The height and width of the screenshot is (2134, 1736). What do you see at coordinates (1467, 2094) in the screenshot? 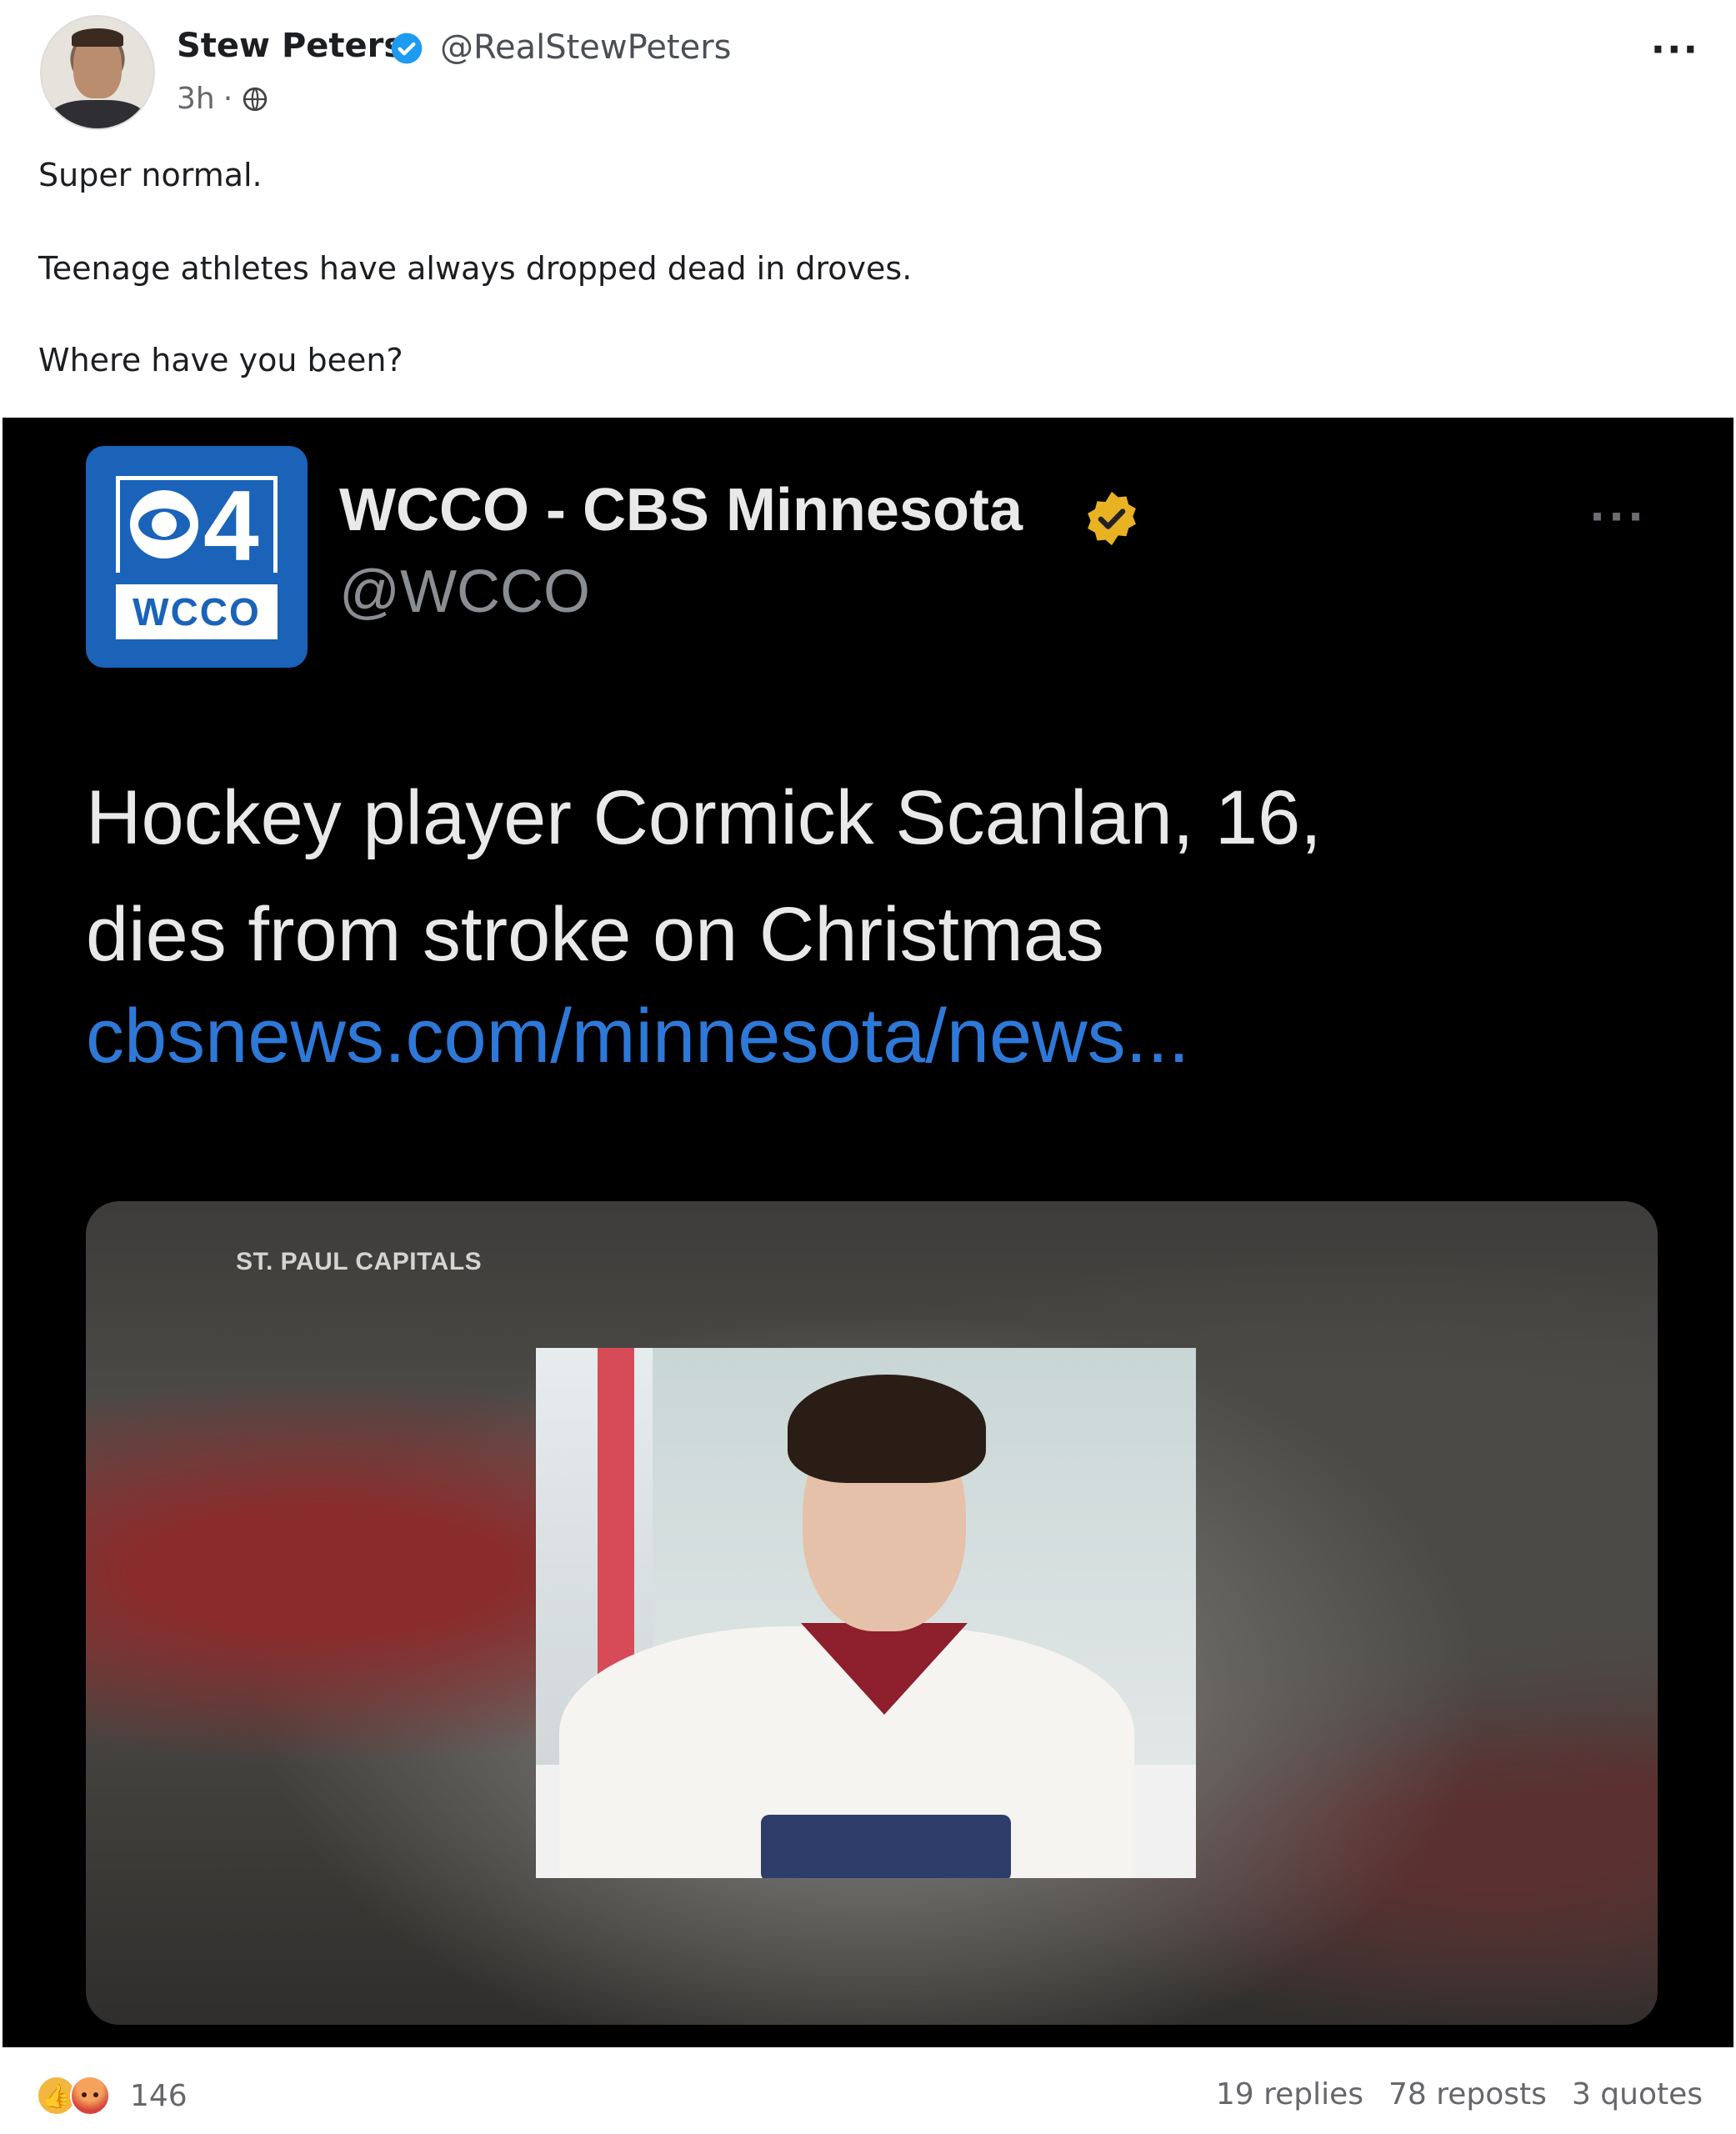
I see `reposts-count: 78 reposts` at bounding box center [1467, 2094].